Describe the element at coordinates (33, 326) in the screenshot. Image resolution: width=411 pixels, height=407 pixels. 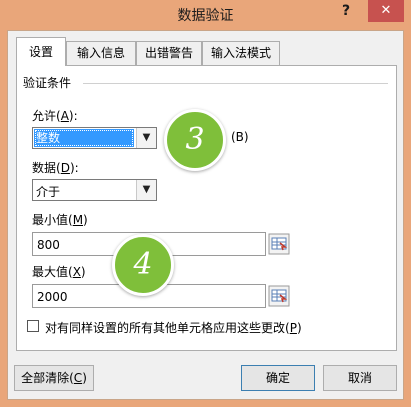
I see `apply-all-checkbox` at that location.